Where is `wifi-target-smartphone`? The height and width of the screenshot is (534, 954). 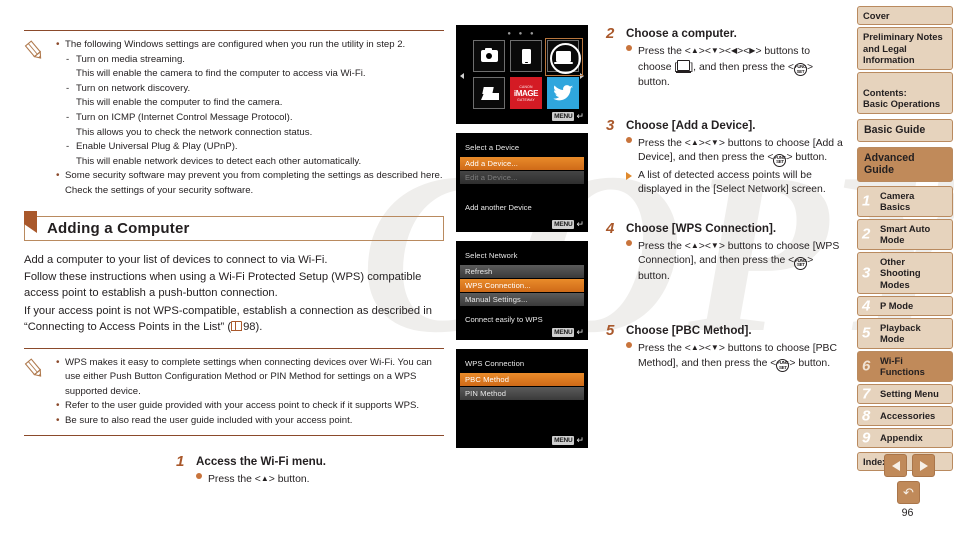 wifi-target-smartphone is located at coordinates (526, 56).